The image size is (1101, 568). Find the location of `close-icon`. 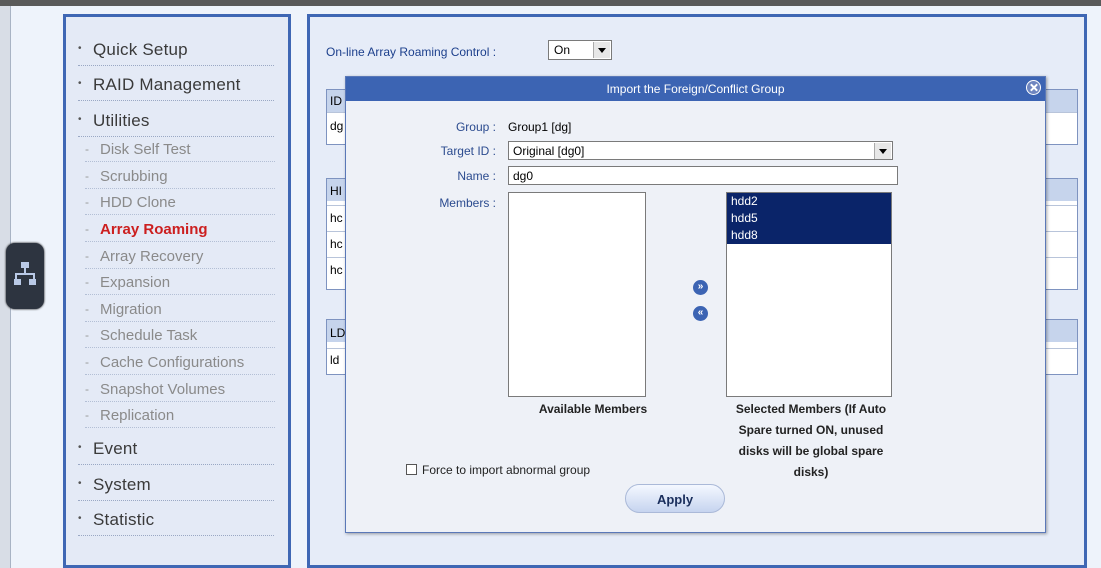

close-icon is located at coordinates (1033, 87).